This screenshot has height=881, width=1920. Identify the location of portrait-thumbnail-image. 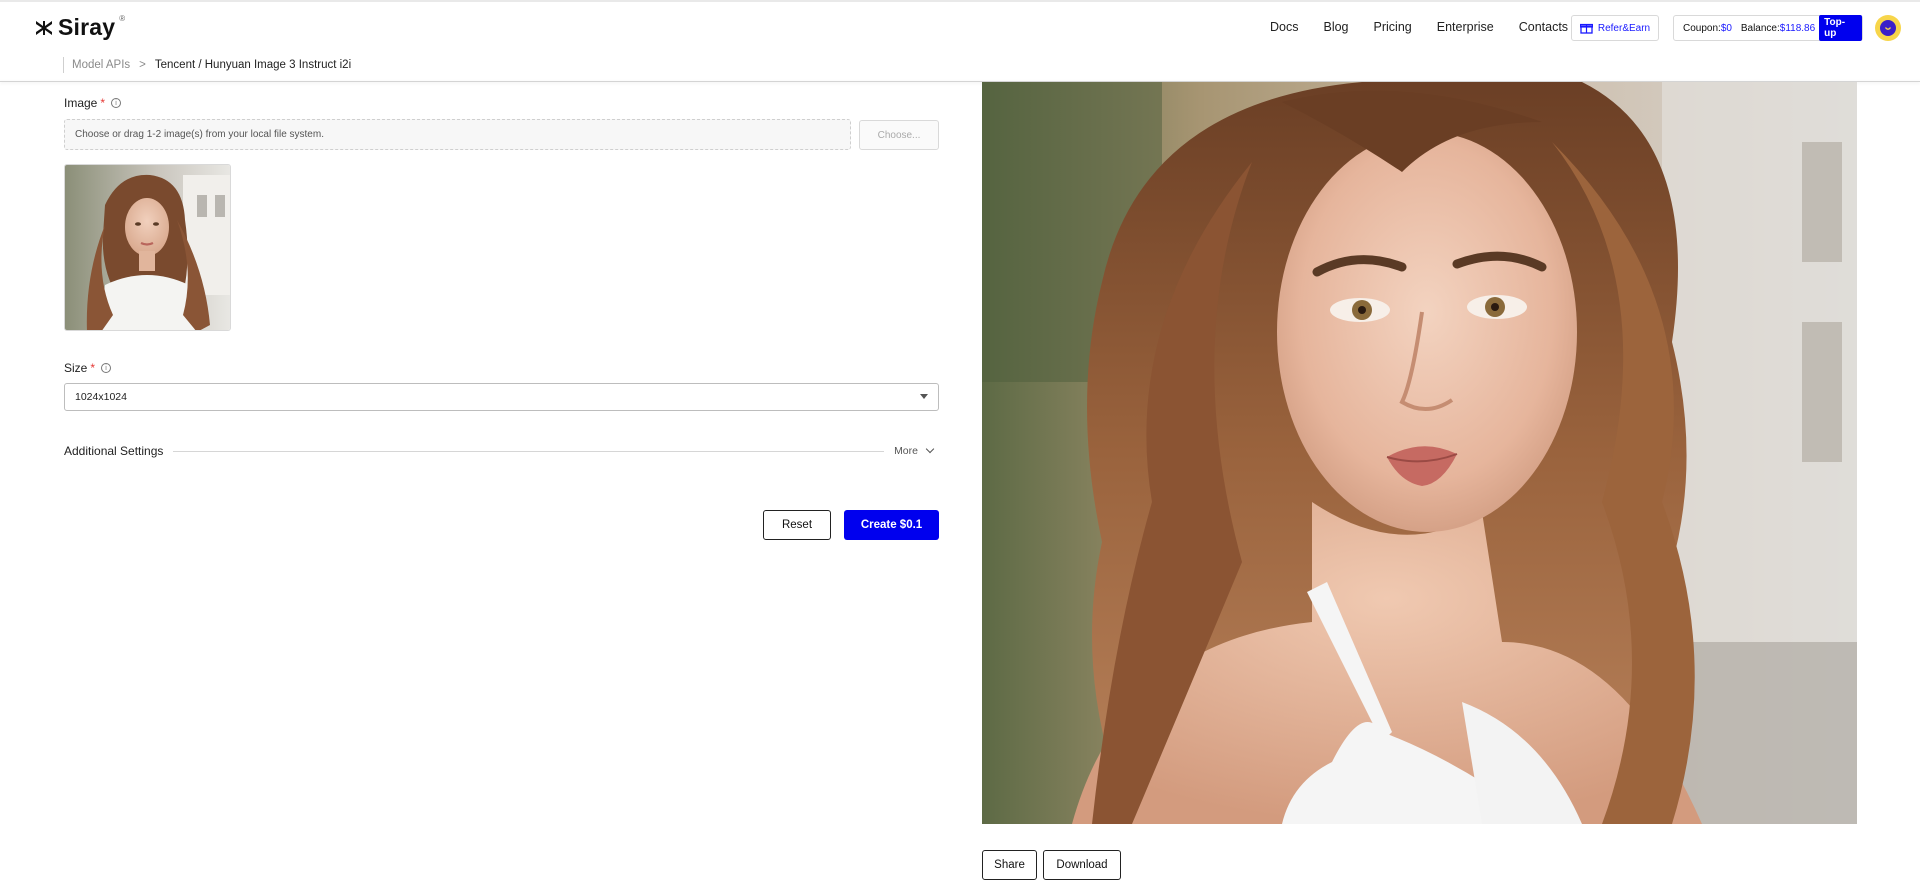
(147, 247).